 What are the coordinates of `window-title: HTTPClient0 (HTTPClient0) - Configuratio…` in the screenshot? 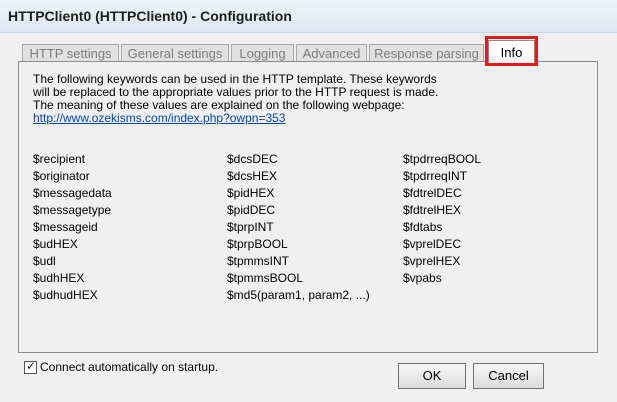 It's located at (150, 16).